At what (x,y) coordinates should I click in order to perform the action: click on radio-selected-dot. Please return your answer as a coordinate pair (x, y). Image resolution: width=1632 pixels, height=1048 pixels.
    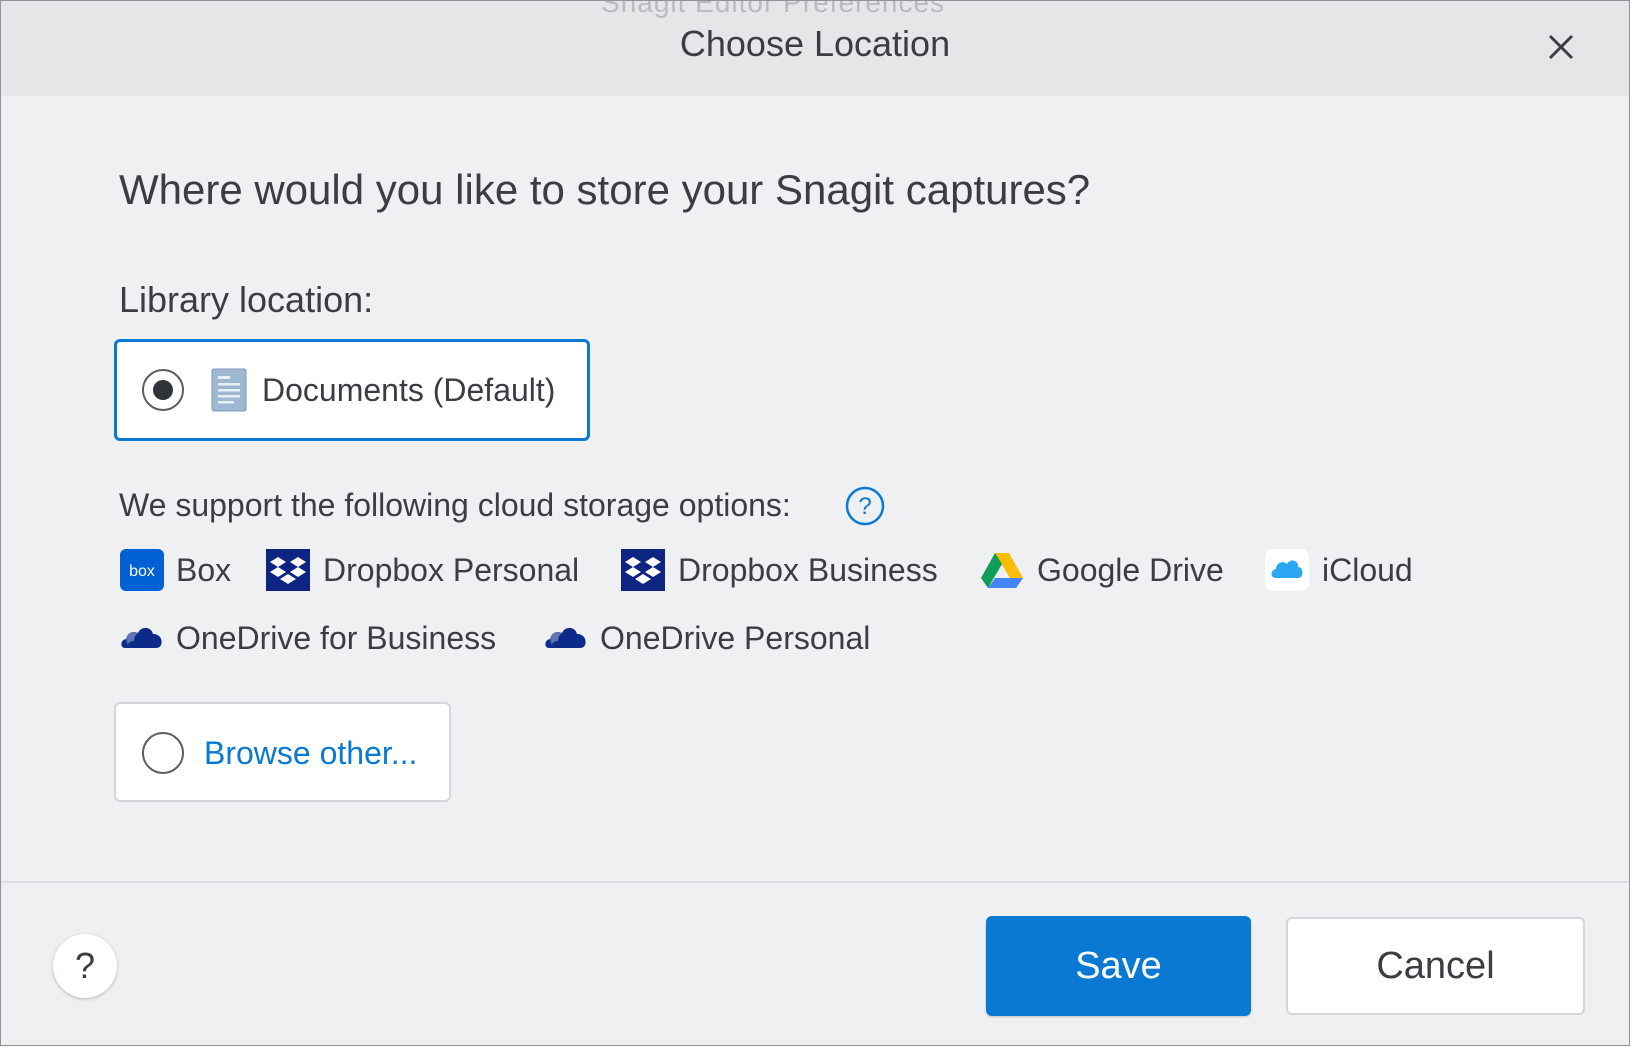
    Looking at the image, I should click on (163, 390).